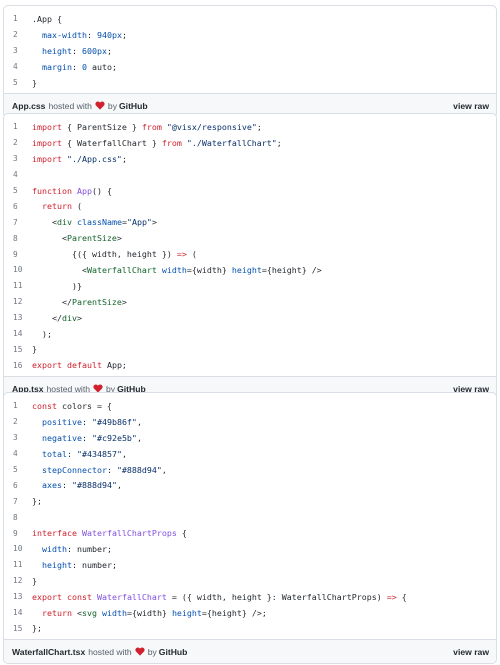 This screenshot has height=665, width=500. I want to click on line-code: height: number;, so click(73, 565).